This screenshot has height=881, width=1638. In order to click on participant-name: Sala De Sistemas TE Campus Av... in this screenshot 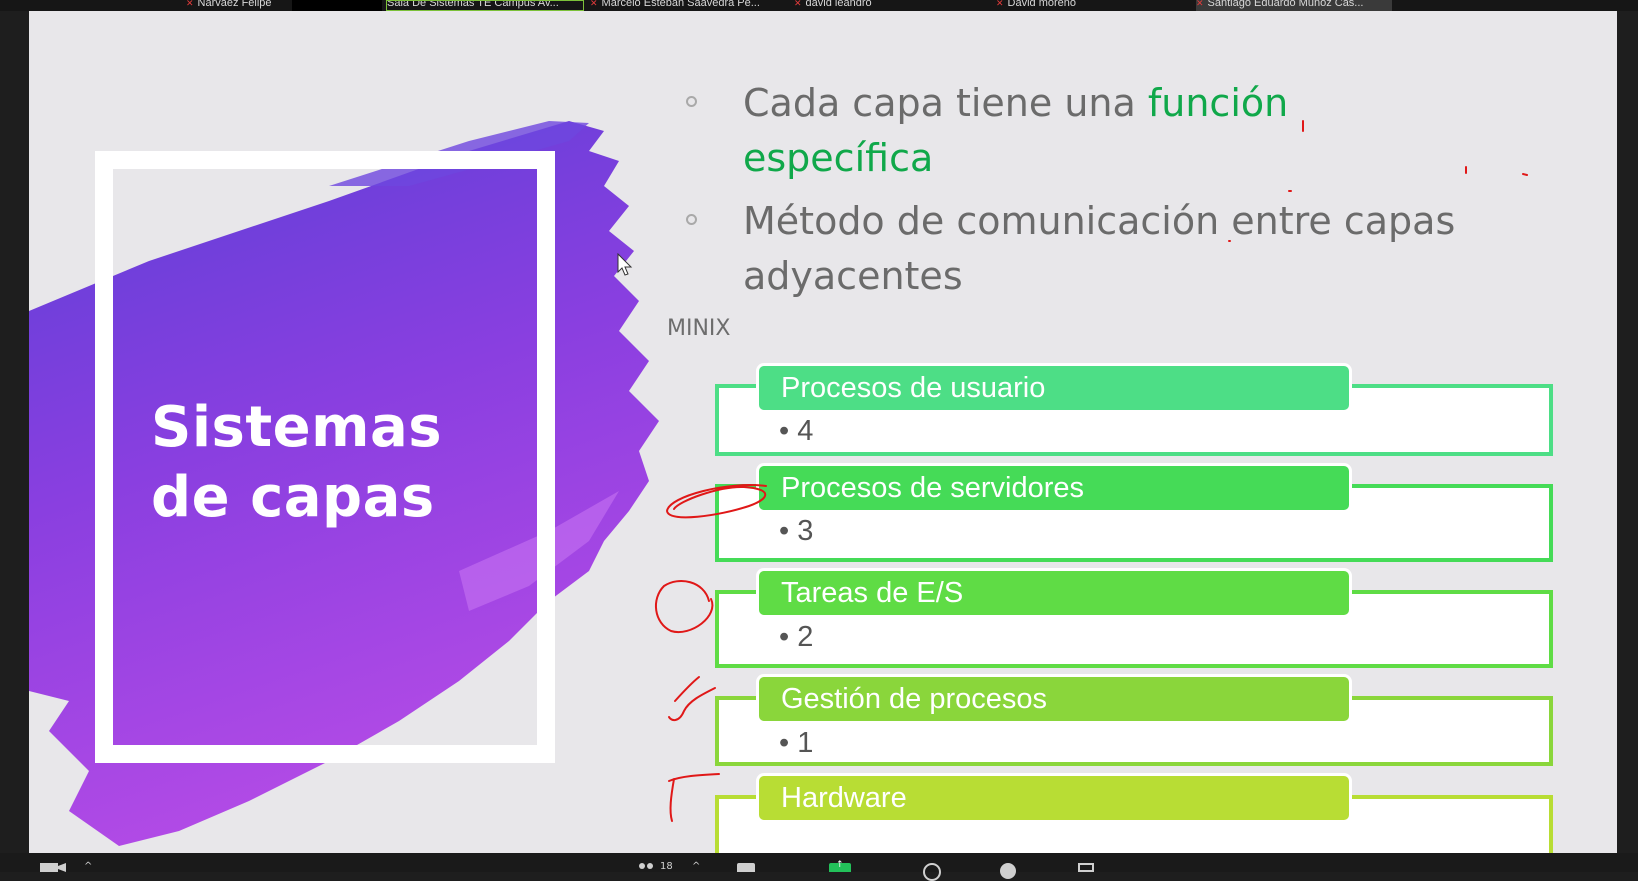, I will do `click(473, 4)`.